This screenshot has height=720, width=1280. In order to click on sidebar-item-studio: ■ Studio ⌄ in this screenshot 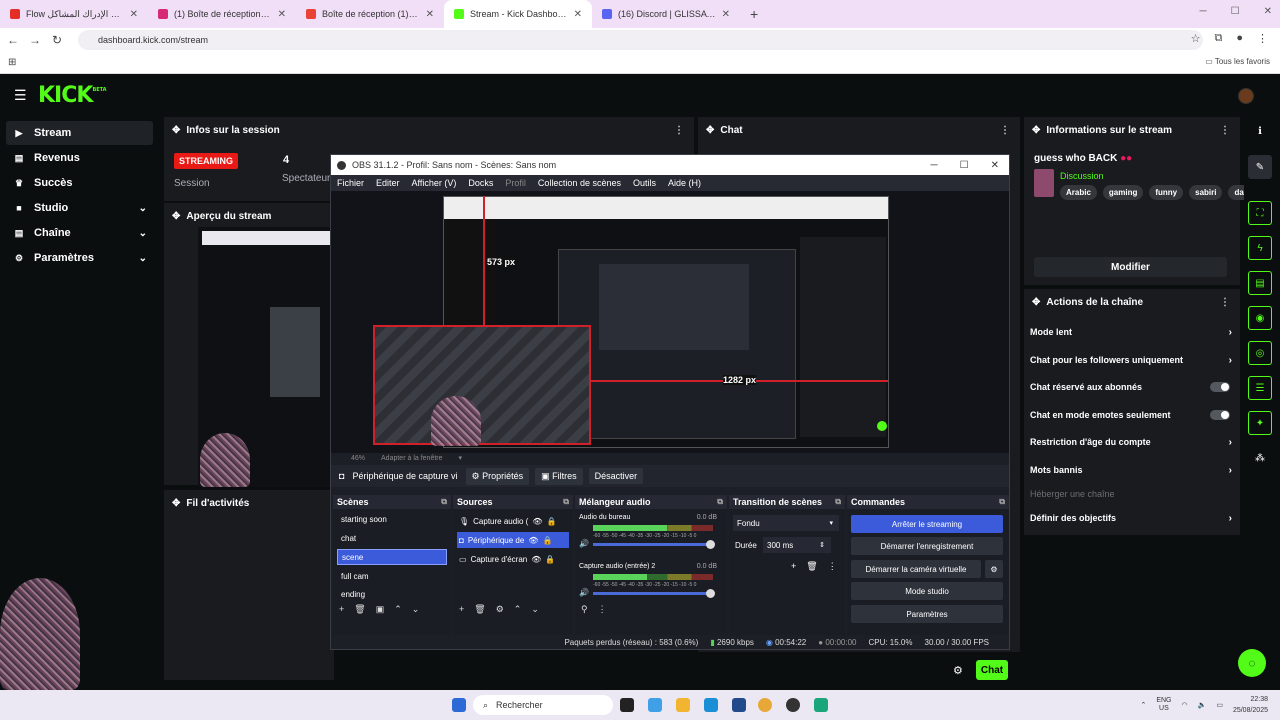, I will do `click(79, 208)`.